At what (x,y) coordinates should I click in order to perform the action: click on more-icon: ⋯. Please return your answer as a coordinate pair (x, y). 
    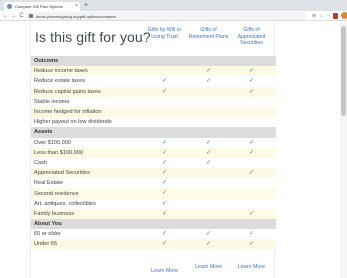
    Looking at the image, I should click on (328, 16).